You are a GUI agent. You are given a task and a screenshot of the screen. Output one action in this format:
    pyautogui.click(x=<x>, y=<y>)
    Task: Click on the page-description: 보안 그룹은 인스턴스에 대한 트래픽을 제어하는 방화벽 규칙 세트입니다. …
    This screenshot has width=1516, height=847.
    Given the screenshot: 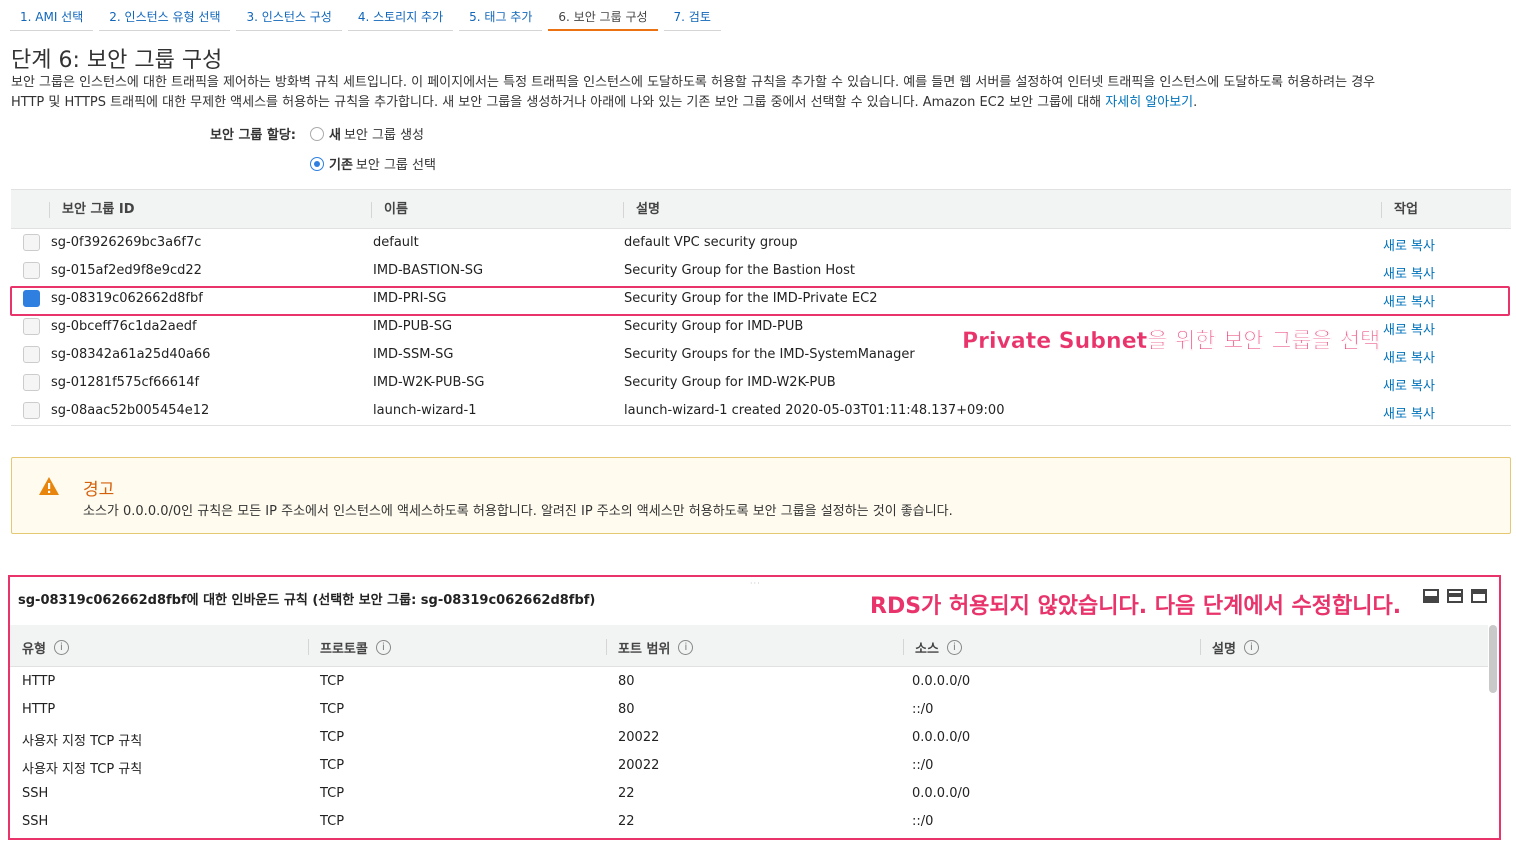 What is the action you would take?
    pyautogui.click(x=761, y=93)
    